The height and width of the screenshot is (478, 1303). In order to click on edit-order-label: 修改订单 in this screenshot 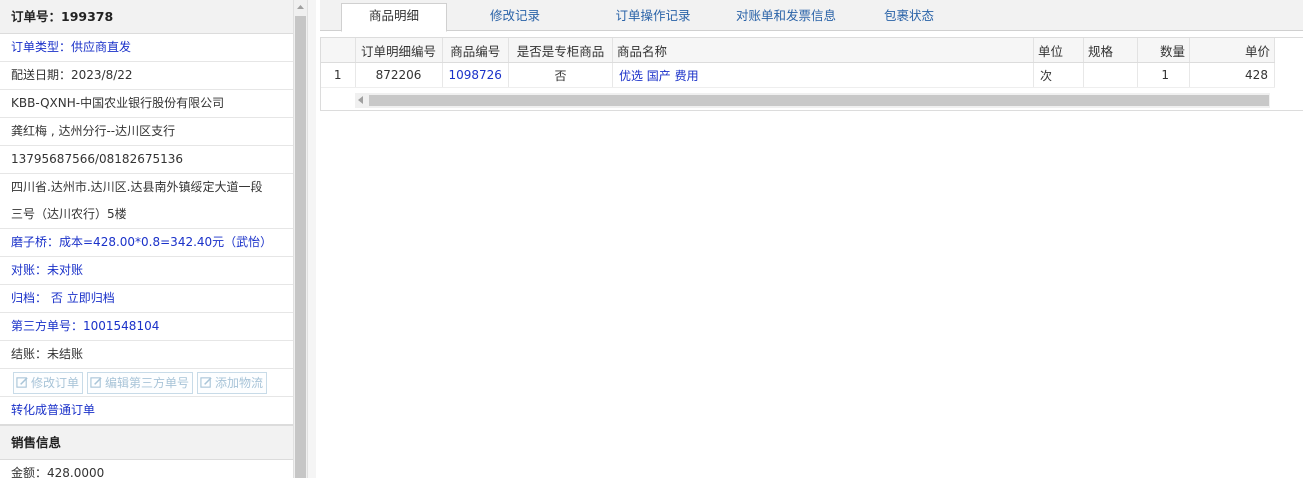, I will do `click(55, 382)`.